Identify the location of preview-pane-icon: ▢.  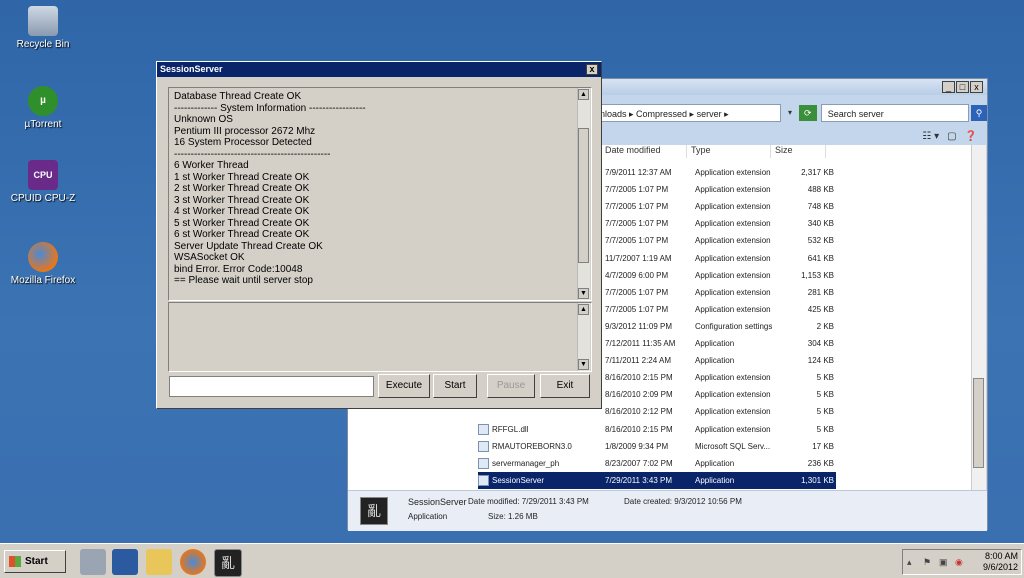
(951, 136).